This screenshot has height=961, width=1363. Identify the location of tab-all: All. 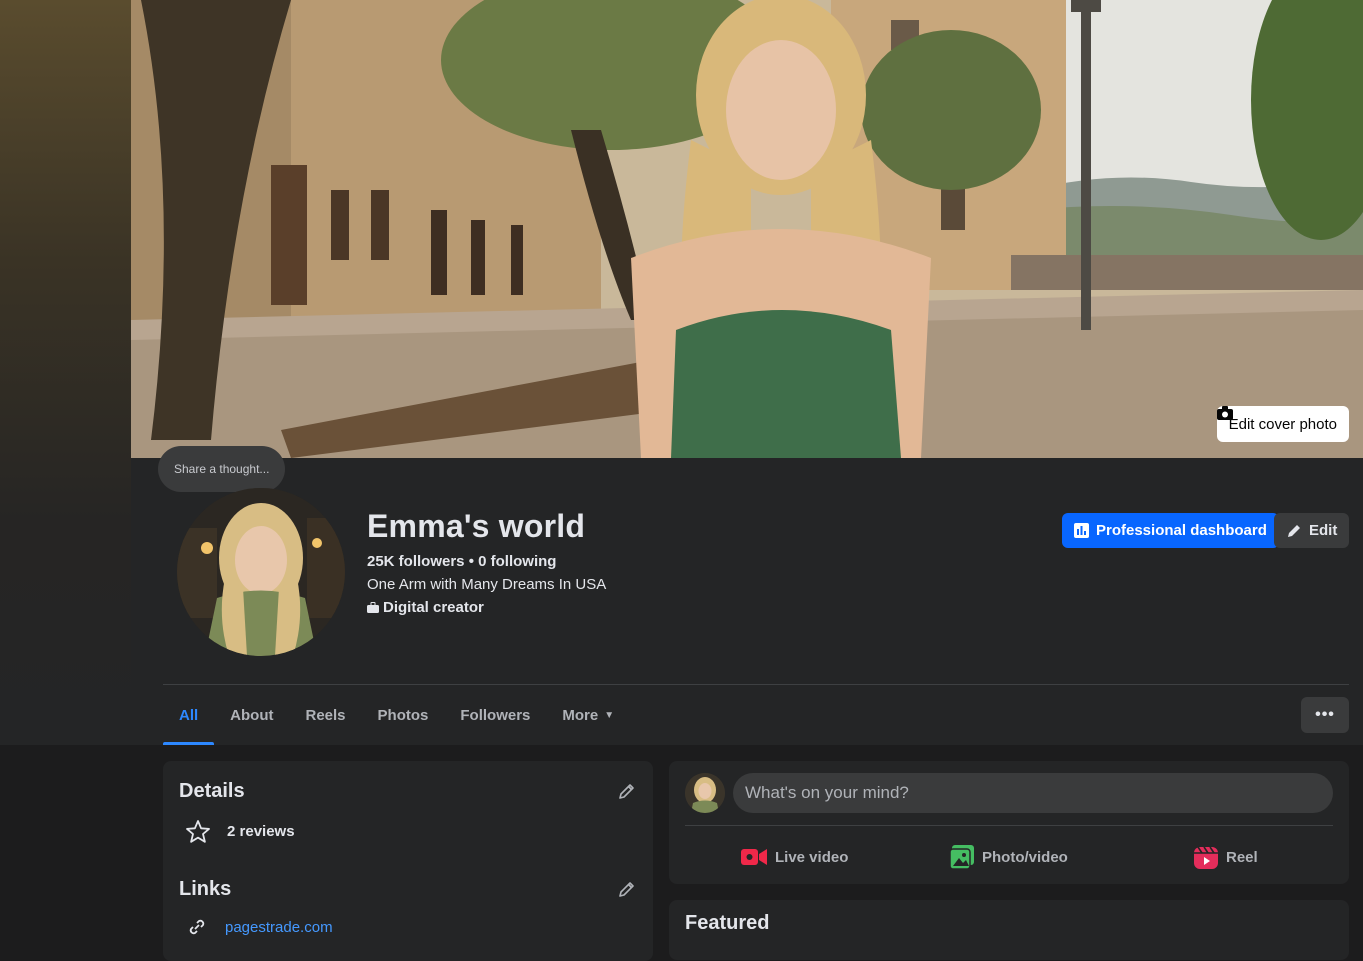
(189, 715).